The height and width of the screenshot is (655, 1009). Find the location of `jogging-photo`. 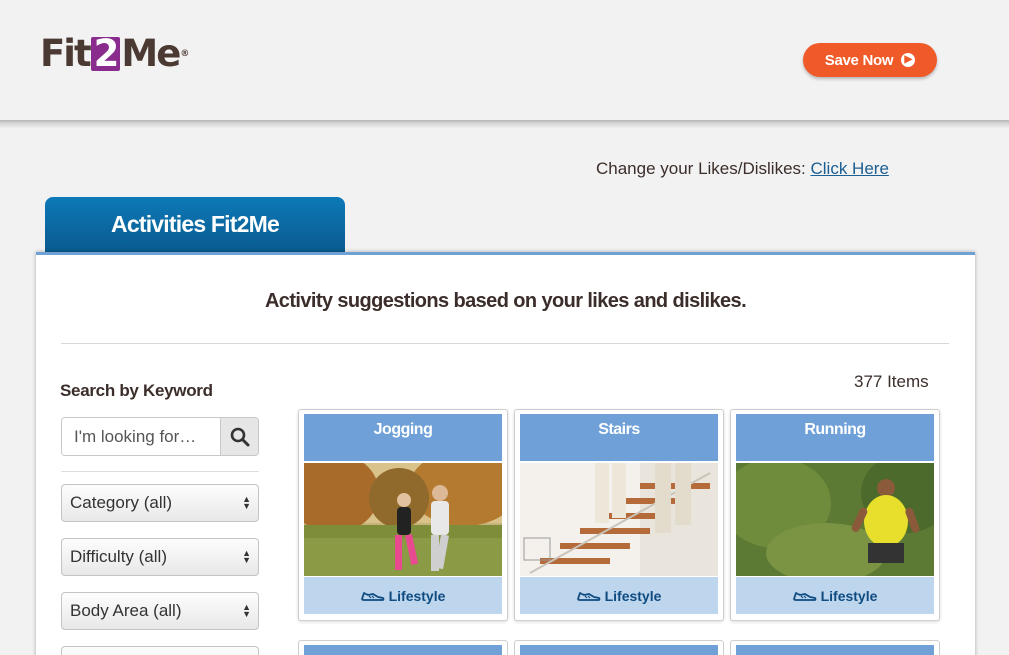

jogging-photo is located at coordinates (403, 519).